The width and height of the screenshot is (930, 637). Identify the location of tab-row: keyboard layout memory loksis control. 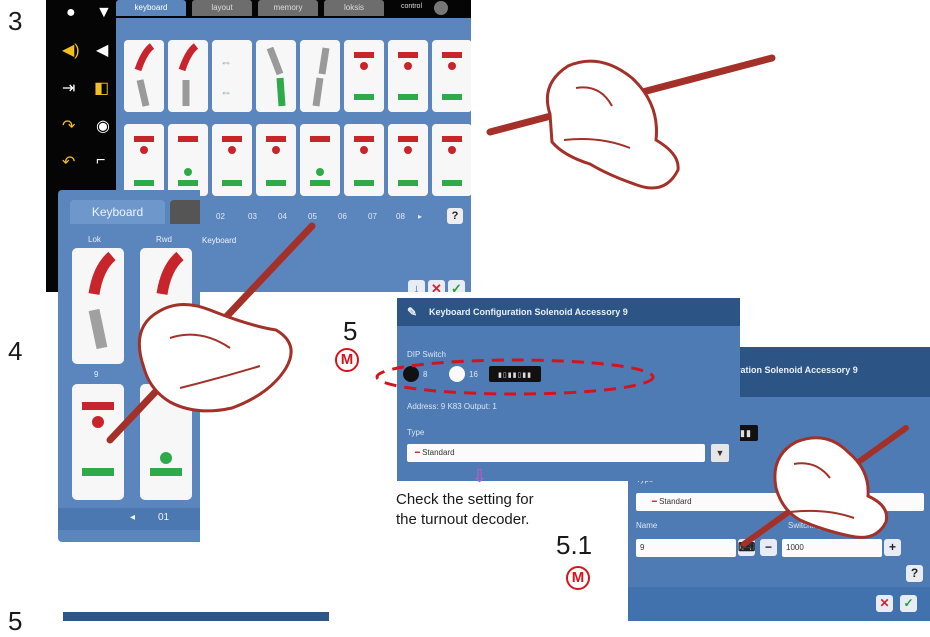
(293, 9).